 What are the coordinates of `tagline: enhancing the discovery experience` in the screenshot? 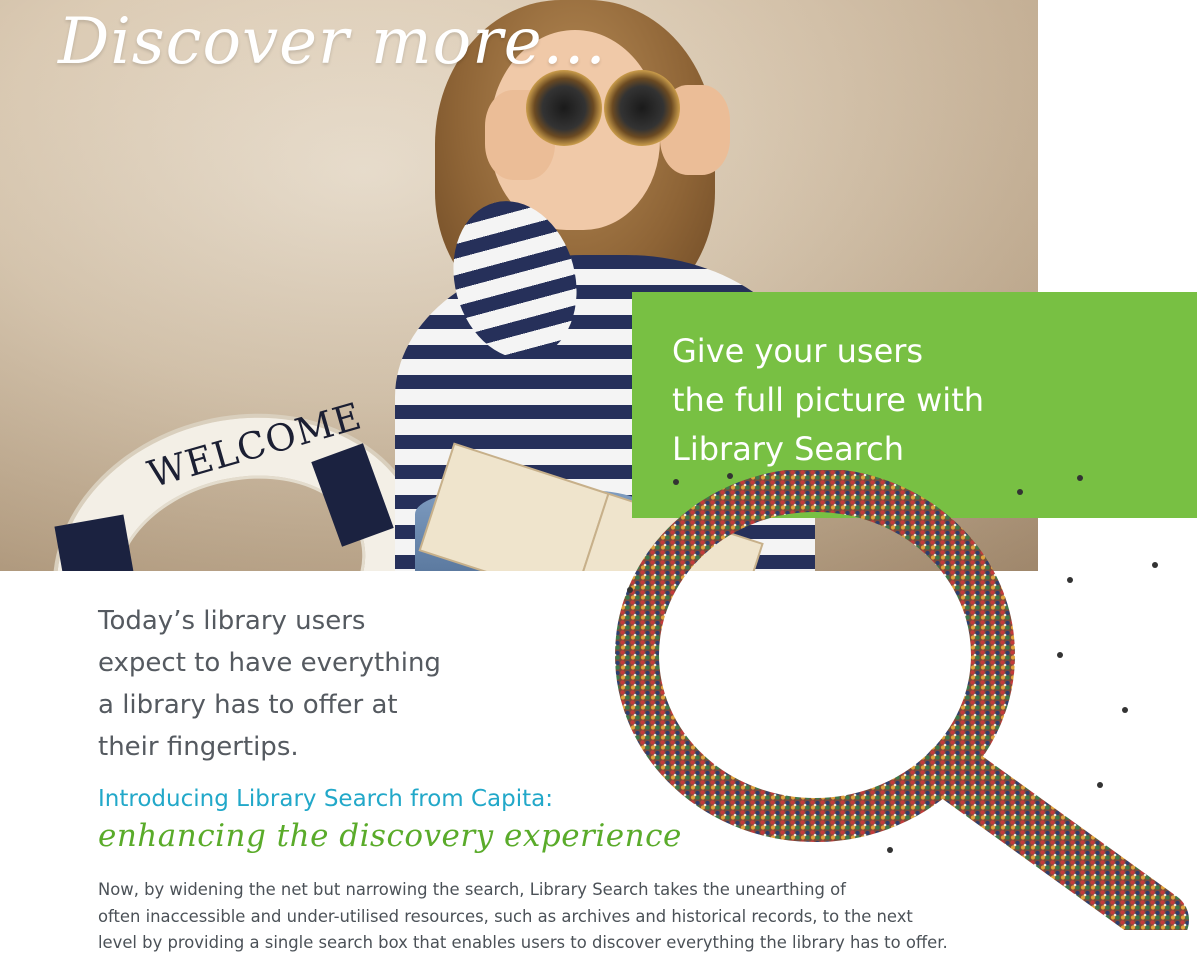 It's located at (390, 836).